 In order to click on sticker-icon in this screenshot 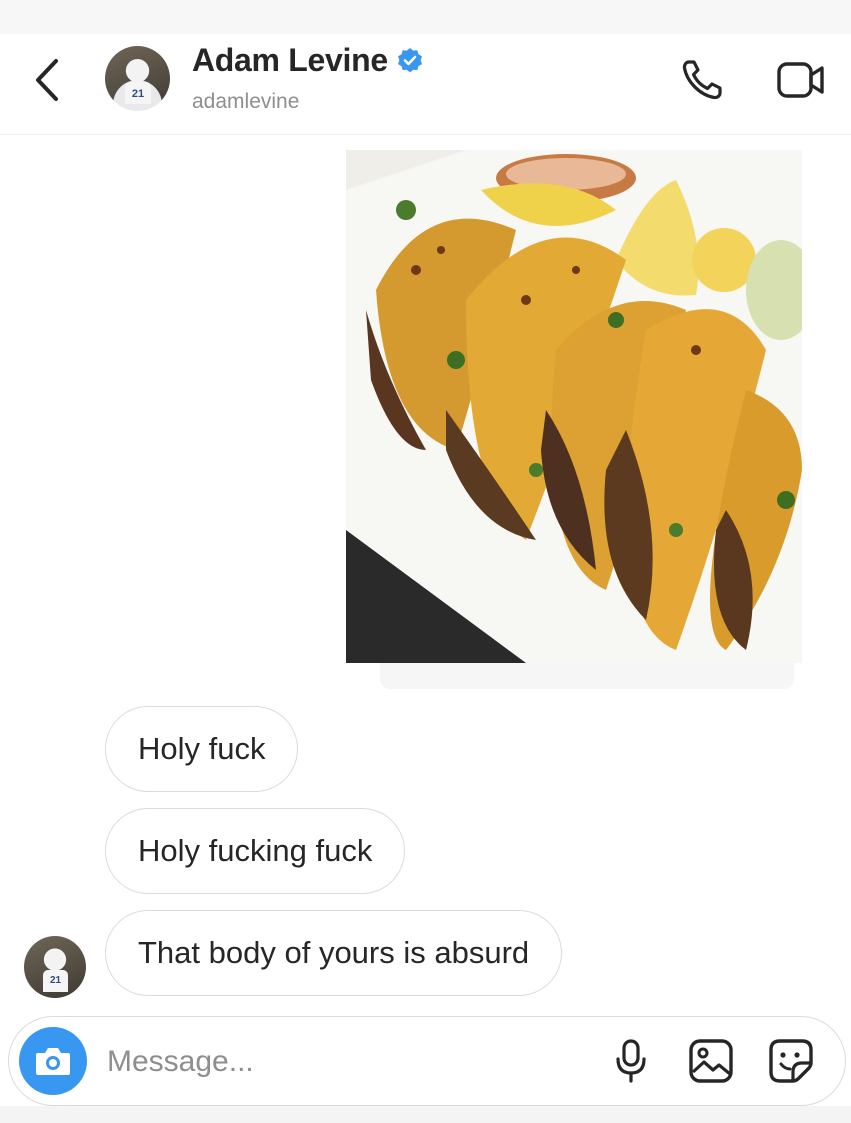, I will do `click(791, 1061)`.